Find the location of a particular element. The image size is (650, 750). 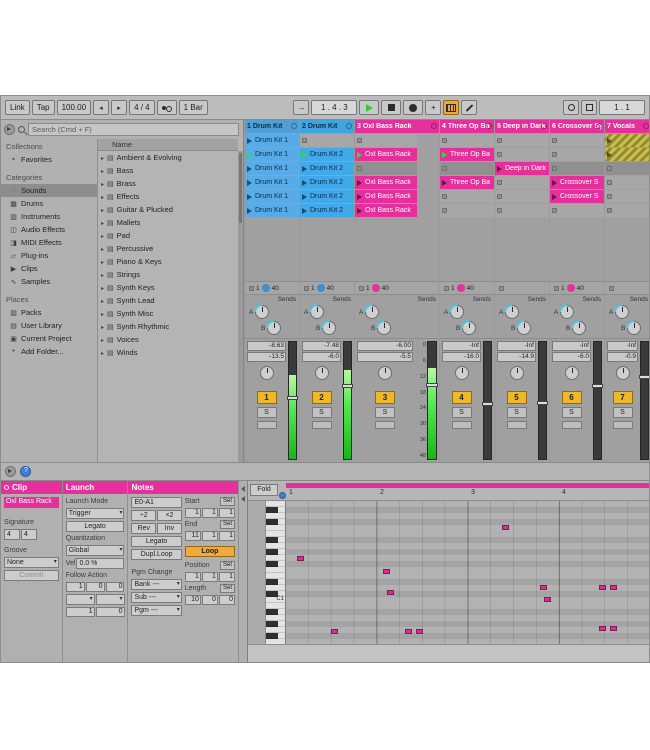

midi-map-button is located at coordinates (589, 107).